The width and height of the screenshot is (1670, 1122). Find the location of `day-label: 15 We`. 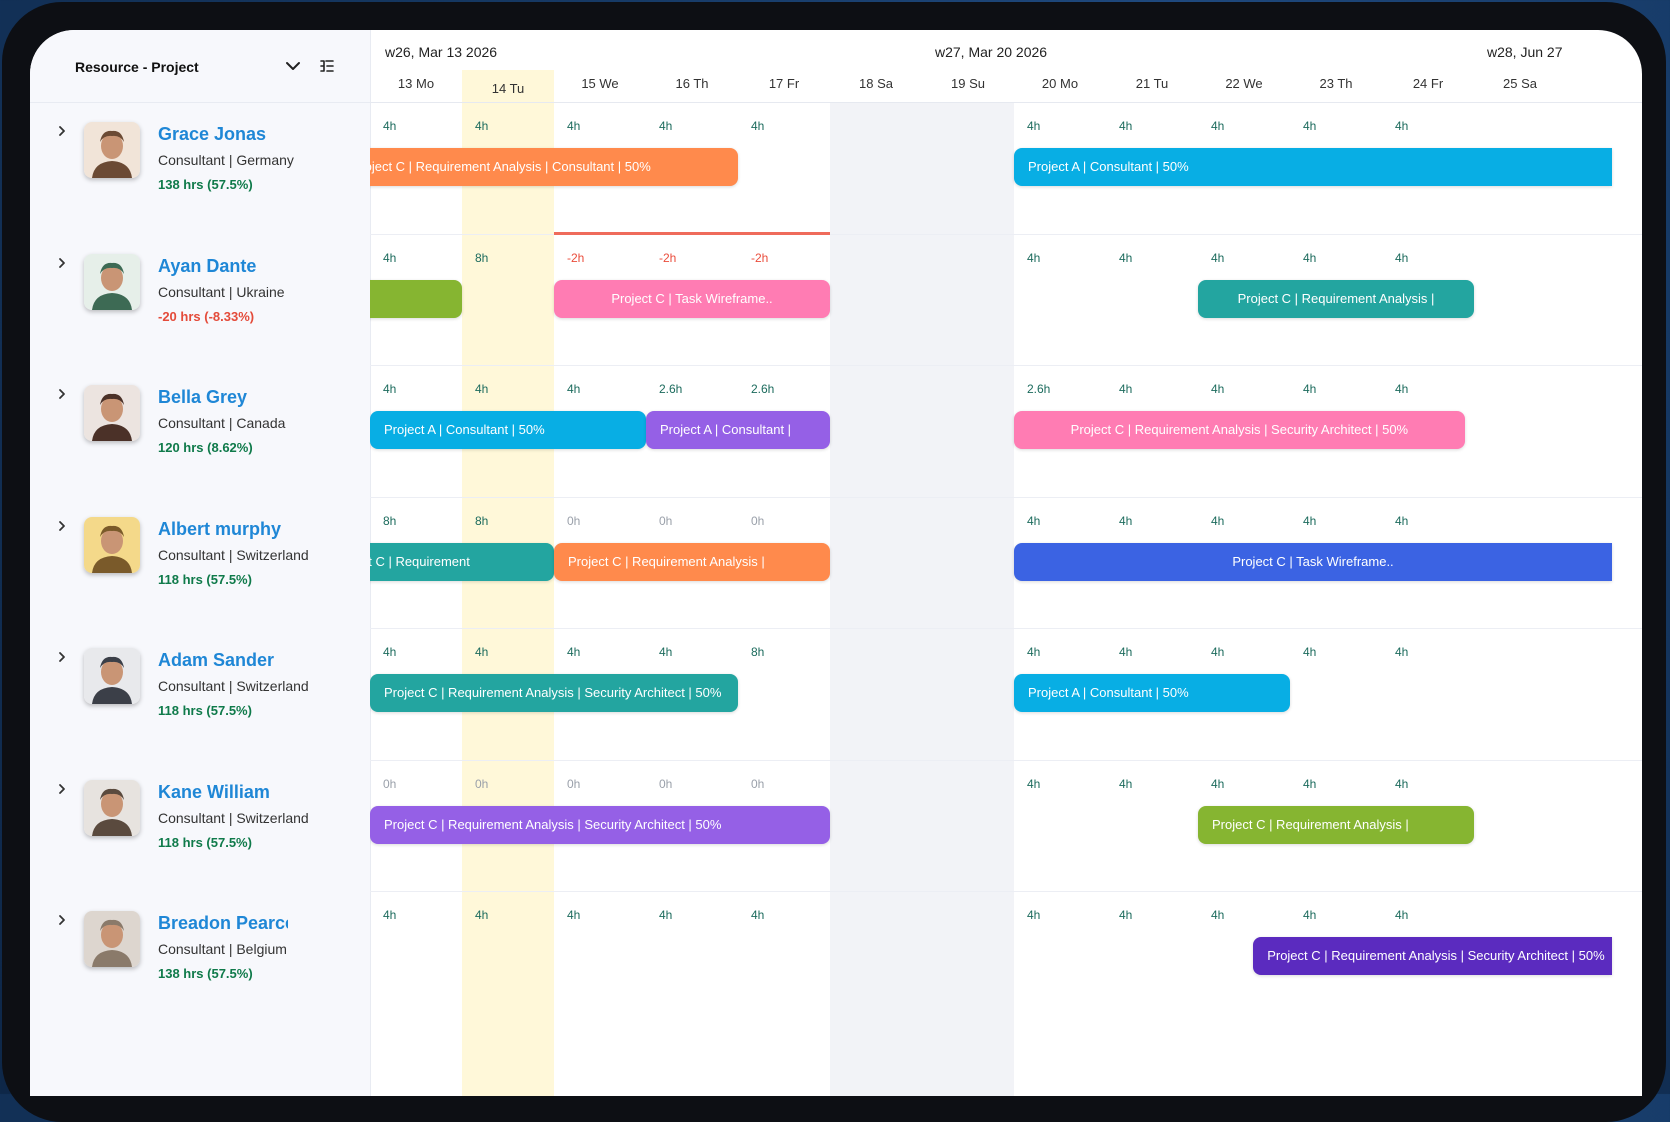

day-label: 15 We is located at coordinates (600, 83).